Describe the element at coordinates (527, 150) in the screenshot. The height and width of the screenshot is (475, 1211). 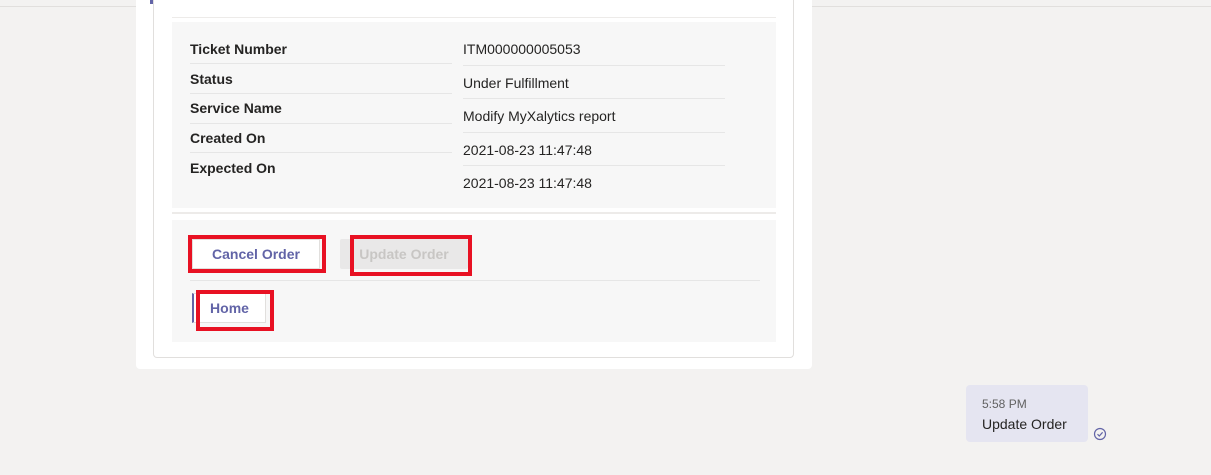
I see `created-on-value: 2021-08-23 11:47:48` at that location.